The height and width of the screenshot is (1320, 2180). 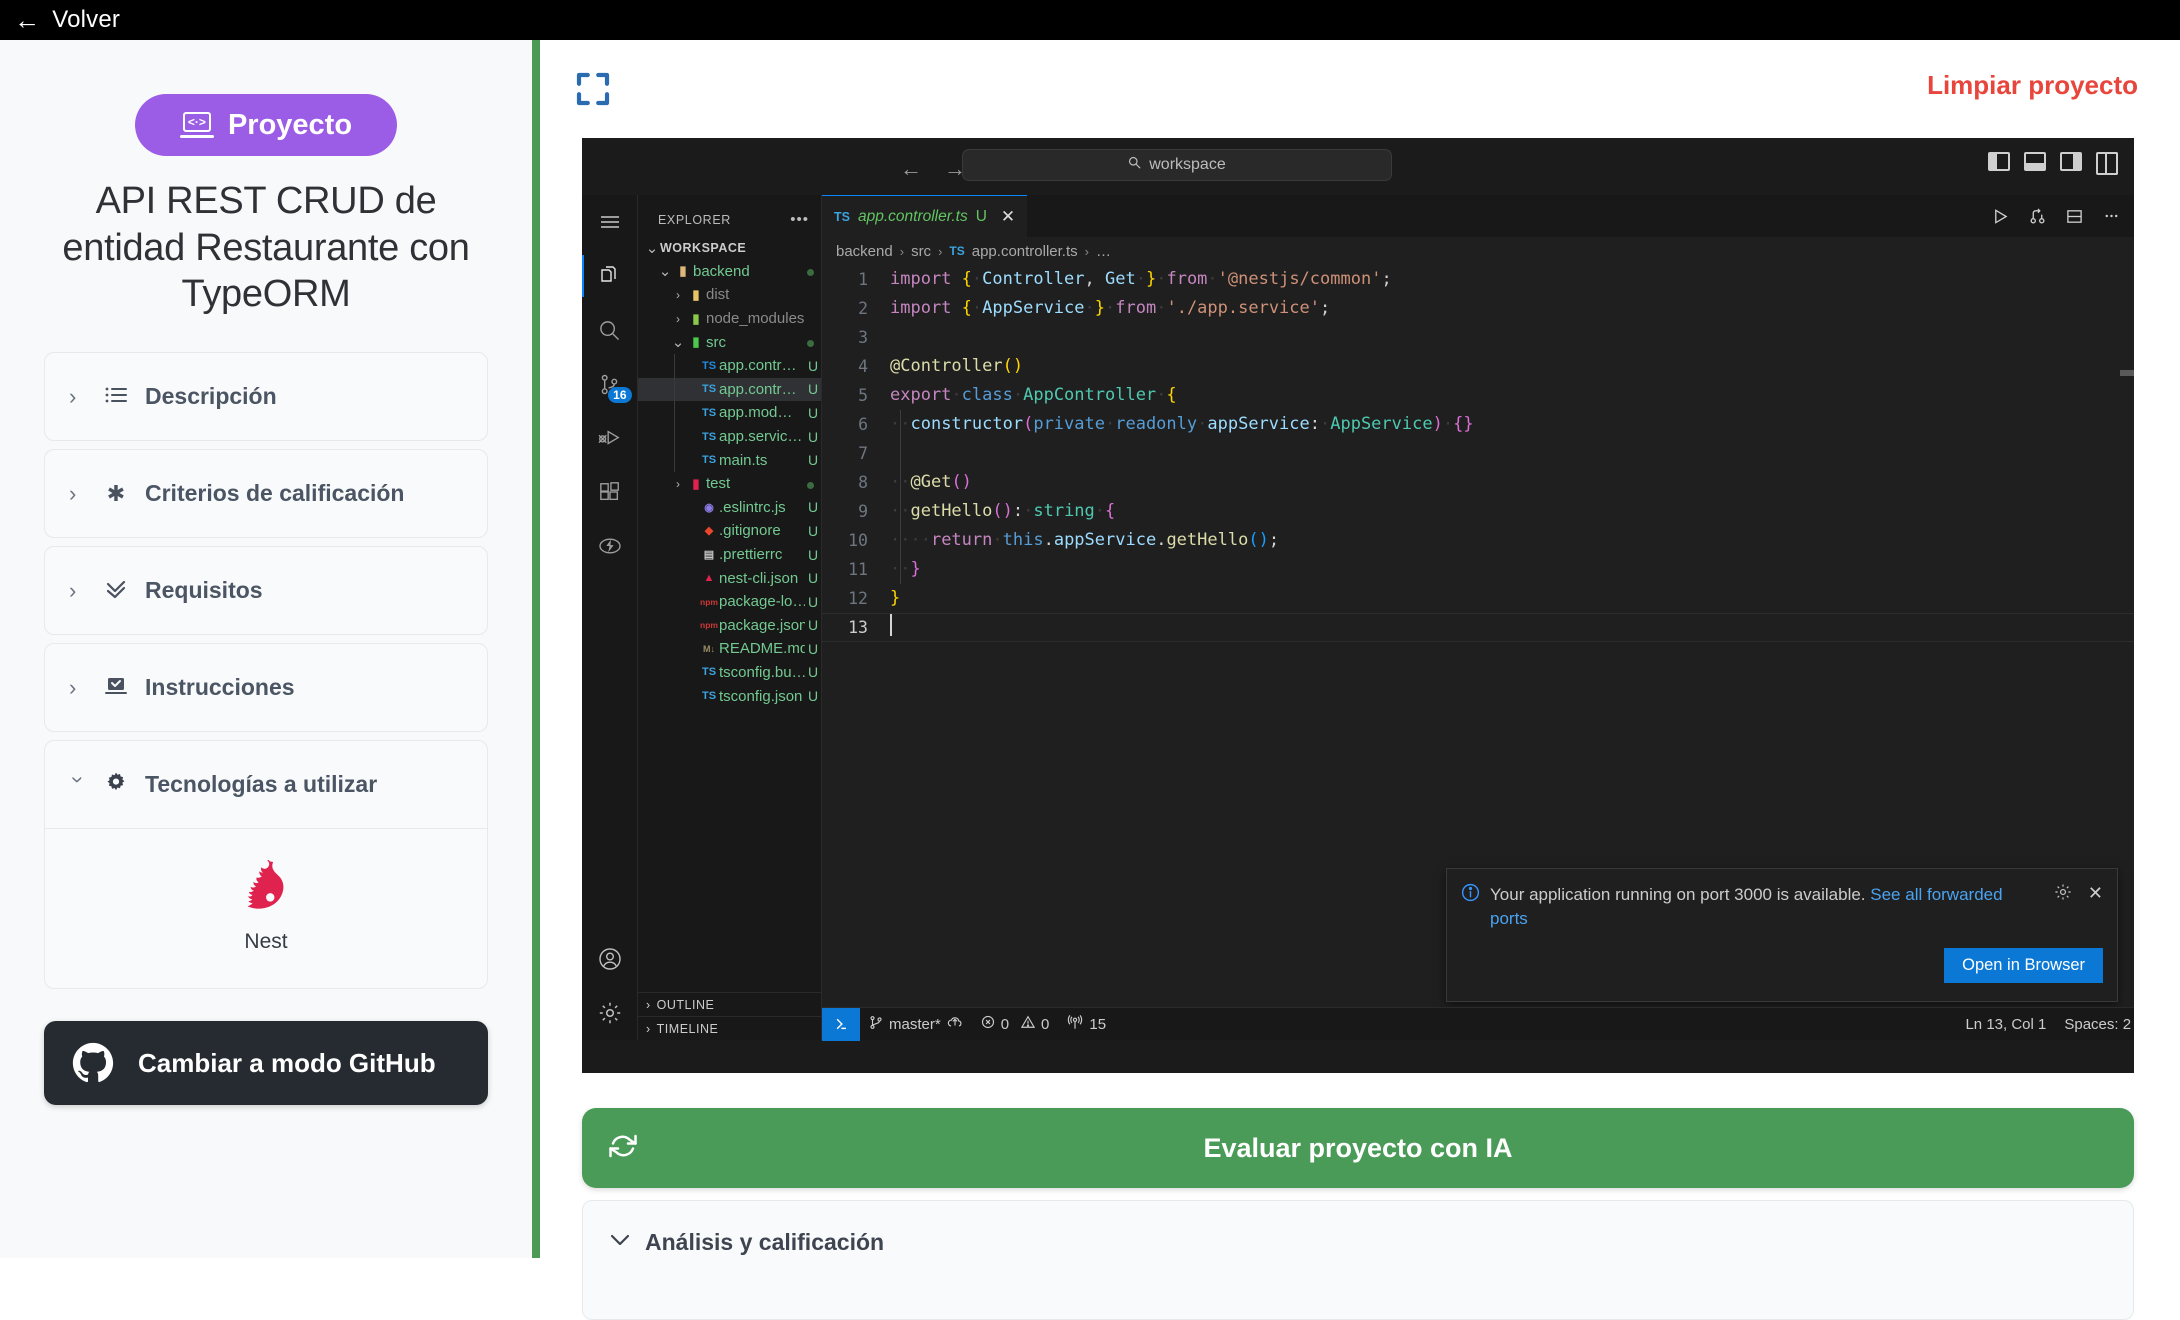 I want to click on tree-row: ◆ .gitignore U, so click(x=729, y=531).